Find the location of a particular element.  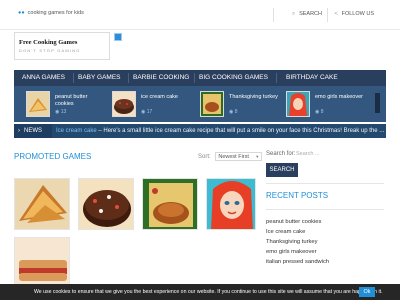

slider-item-title: Thanksgiving turkey is located at coordinates (253, 97).